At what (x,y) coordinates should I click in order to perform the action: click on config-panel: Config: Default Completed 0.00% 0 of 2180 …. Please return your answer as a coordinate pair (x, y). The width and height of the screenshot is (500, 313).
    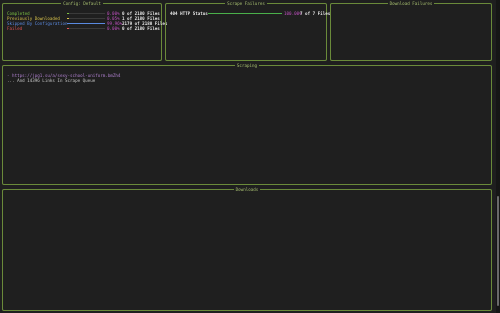
    Looking at the image, I should click on (84, 31).